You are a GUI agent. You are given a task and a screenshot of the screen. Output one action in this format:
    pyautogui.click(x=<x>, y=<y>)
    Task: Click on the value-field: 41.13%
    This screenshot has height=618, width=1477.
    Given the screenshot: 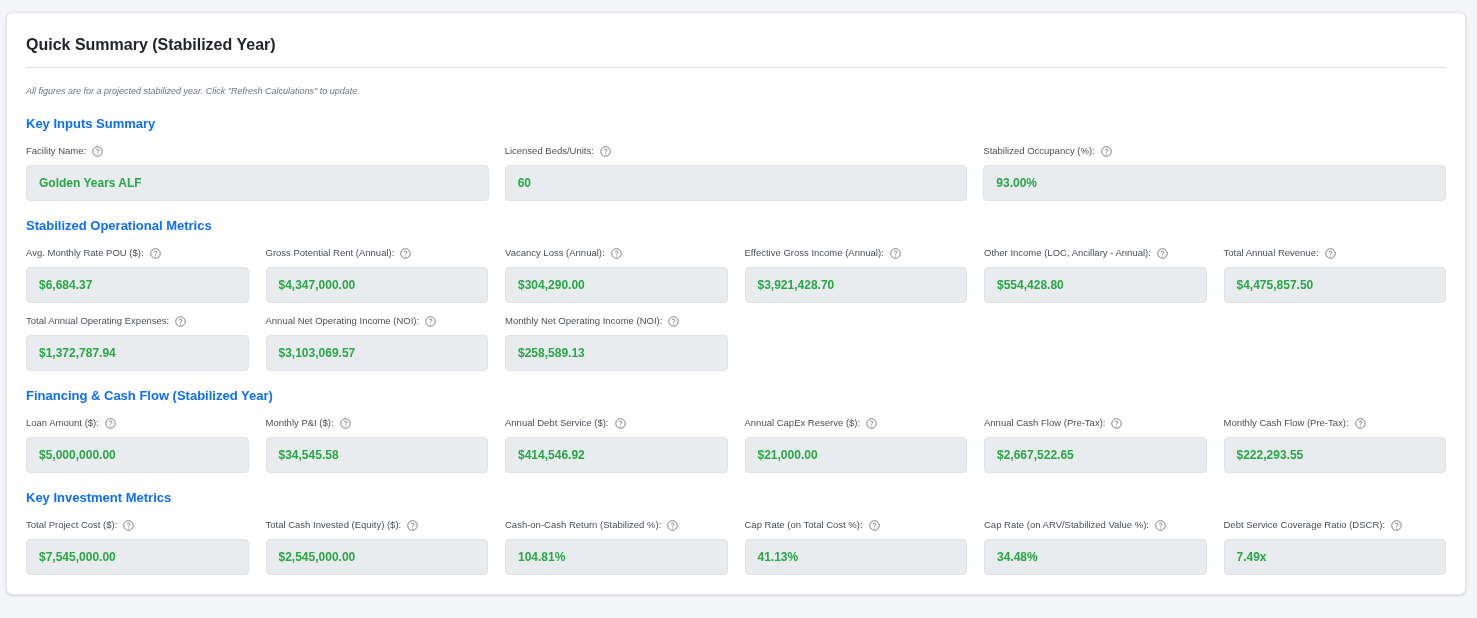 What is the action you would take?
    pyautogui.click(x=855, y=556)
    